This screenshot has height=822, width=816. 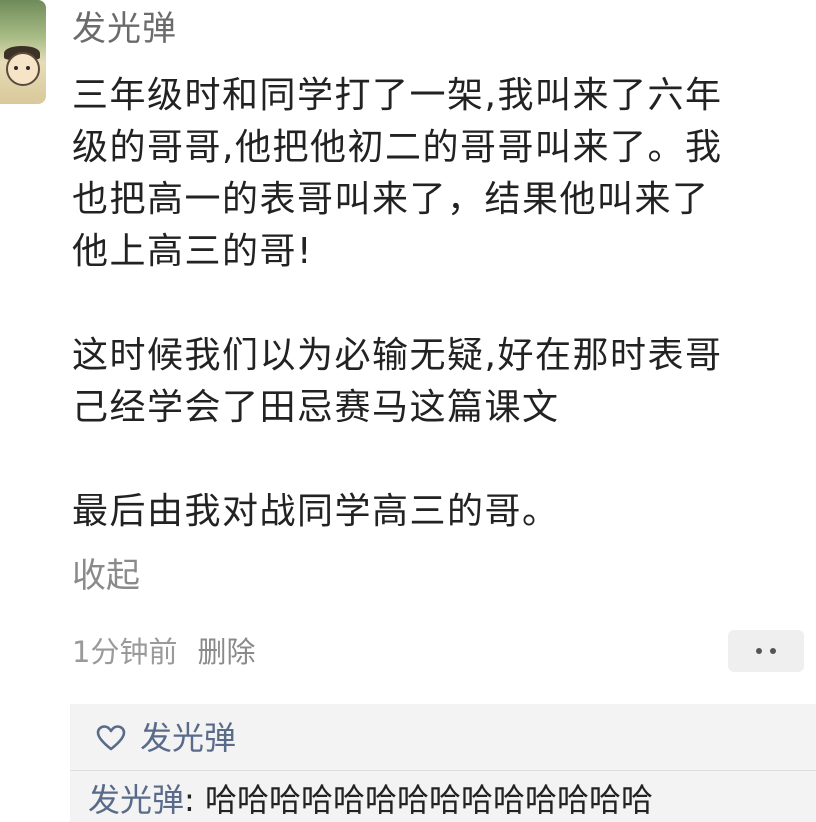 I want to click on like-user: 发光弹, so click(x=188, y=738).